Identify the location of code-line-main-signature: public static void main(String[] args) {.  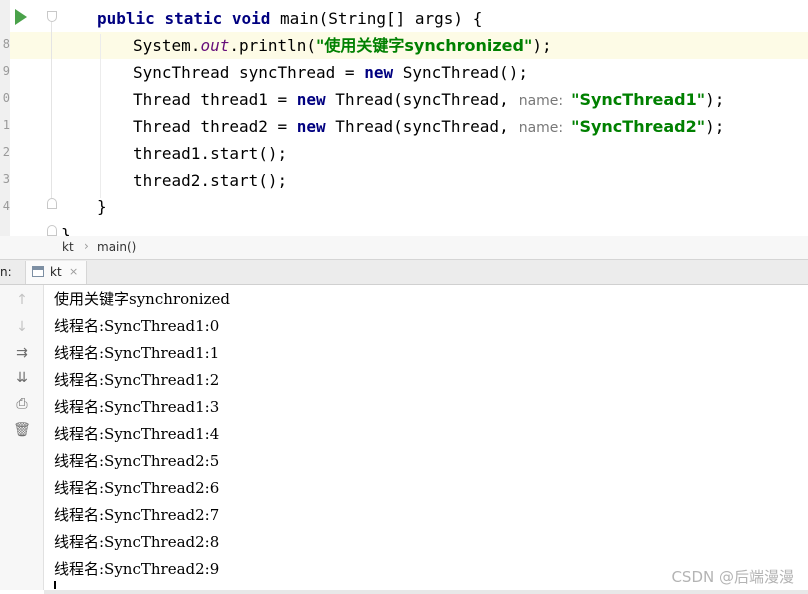
(289, 18).